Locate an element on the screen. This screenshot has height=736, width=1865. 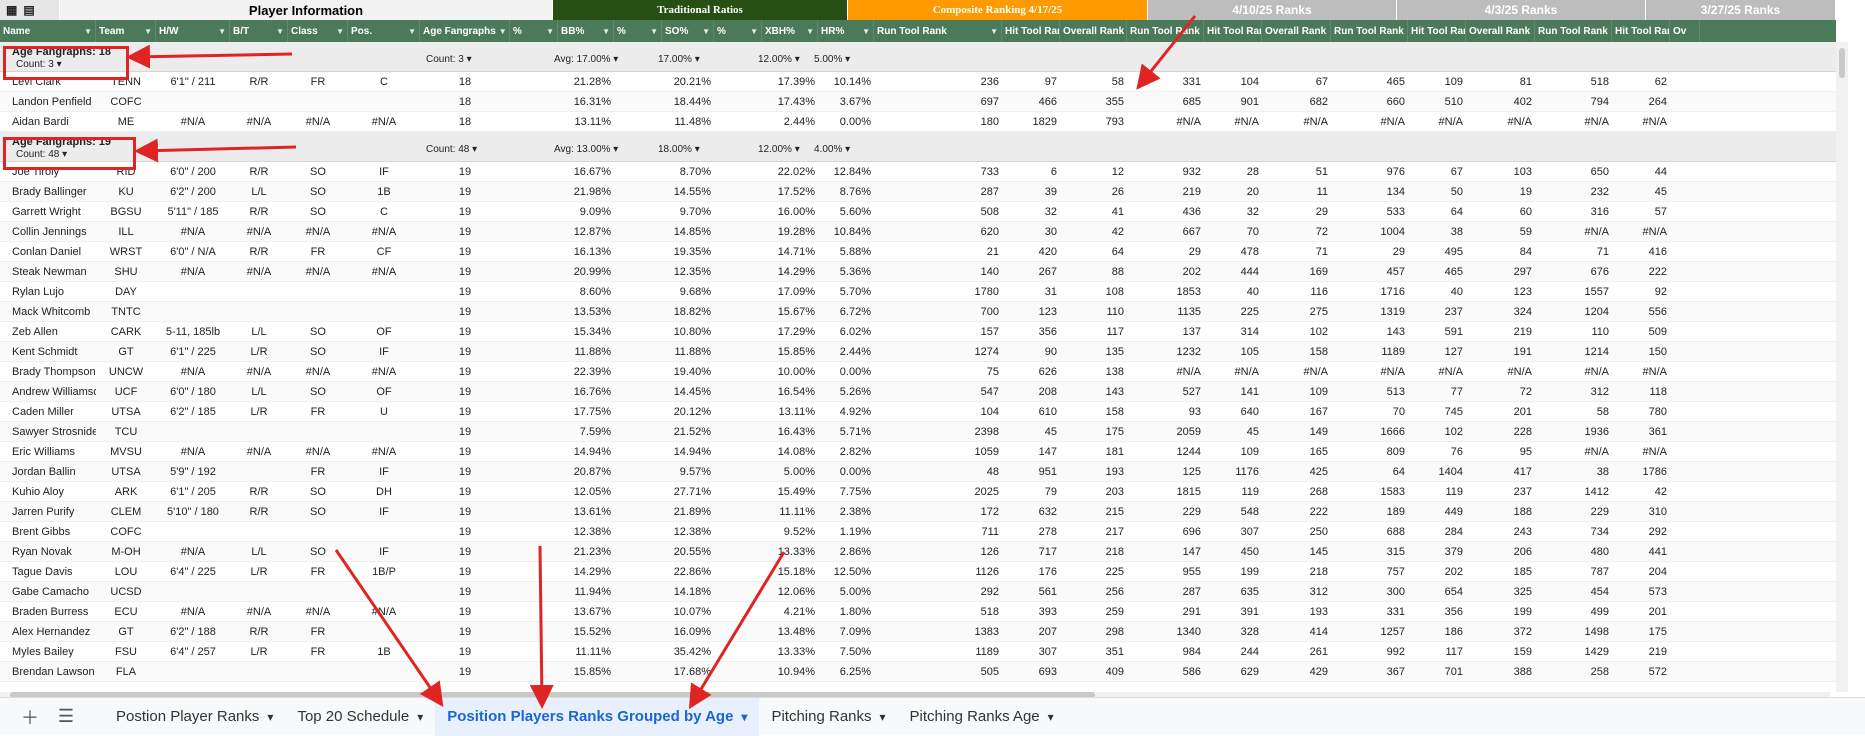
column-header: Hit Tool Rank▼ is located at coordinates (1641, 31).